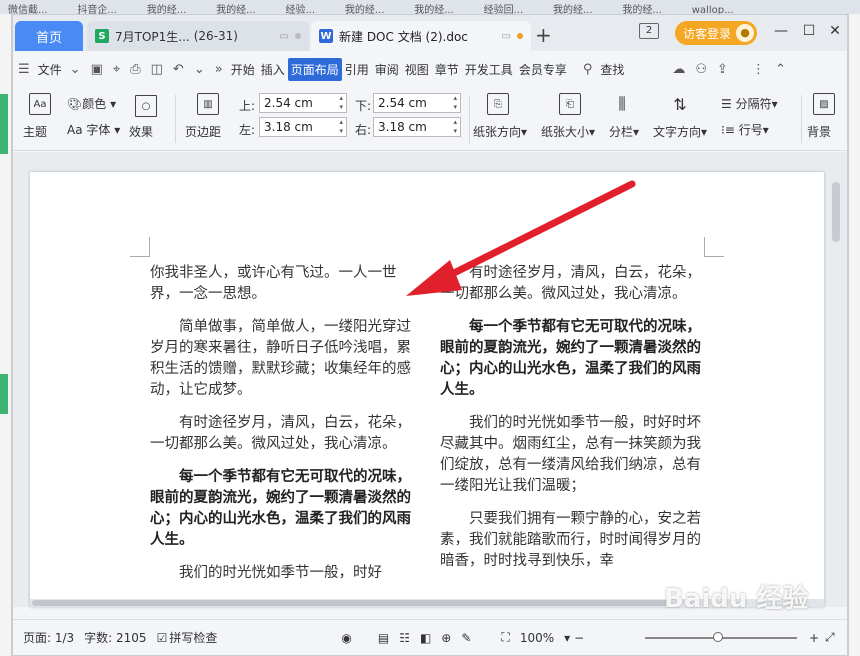 Image resolution: width=860 pixels, height=656 pixels. I want to click on tab-chapter: 章节, so click(447, 69).